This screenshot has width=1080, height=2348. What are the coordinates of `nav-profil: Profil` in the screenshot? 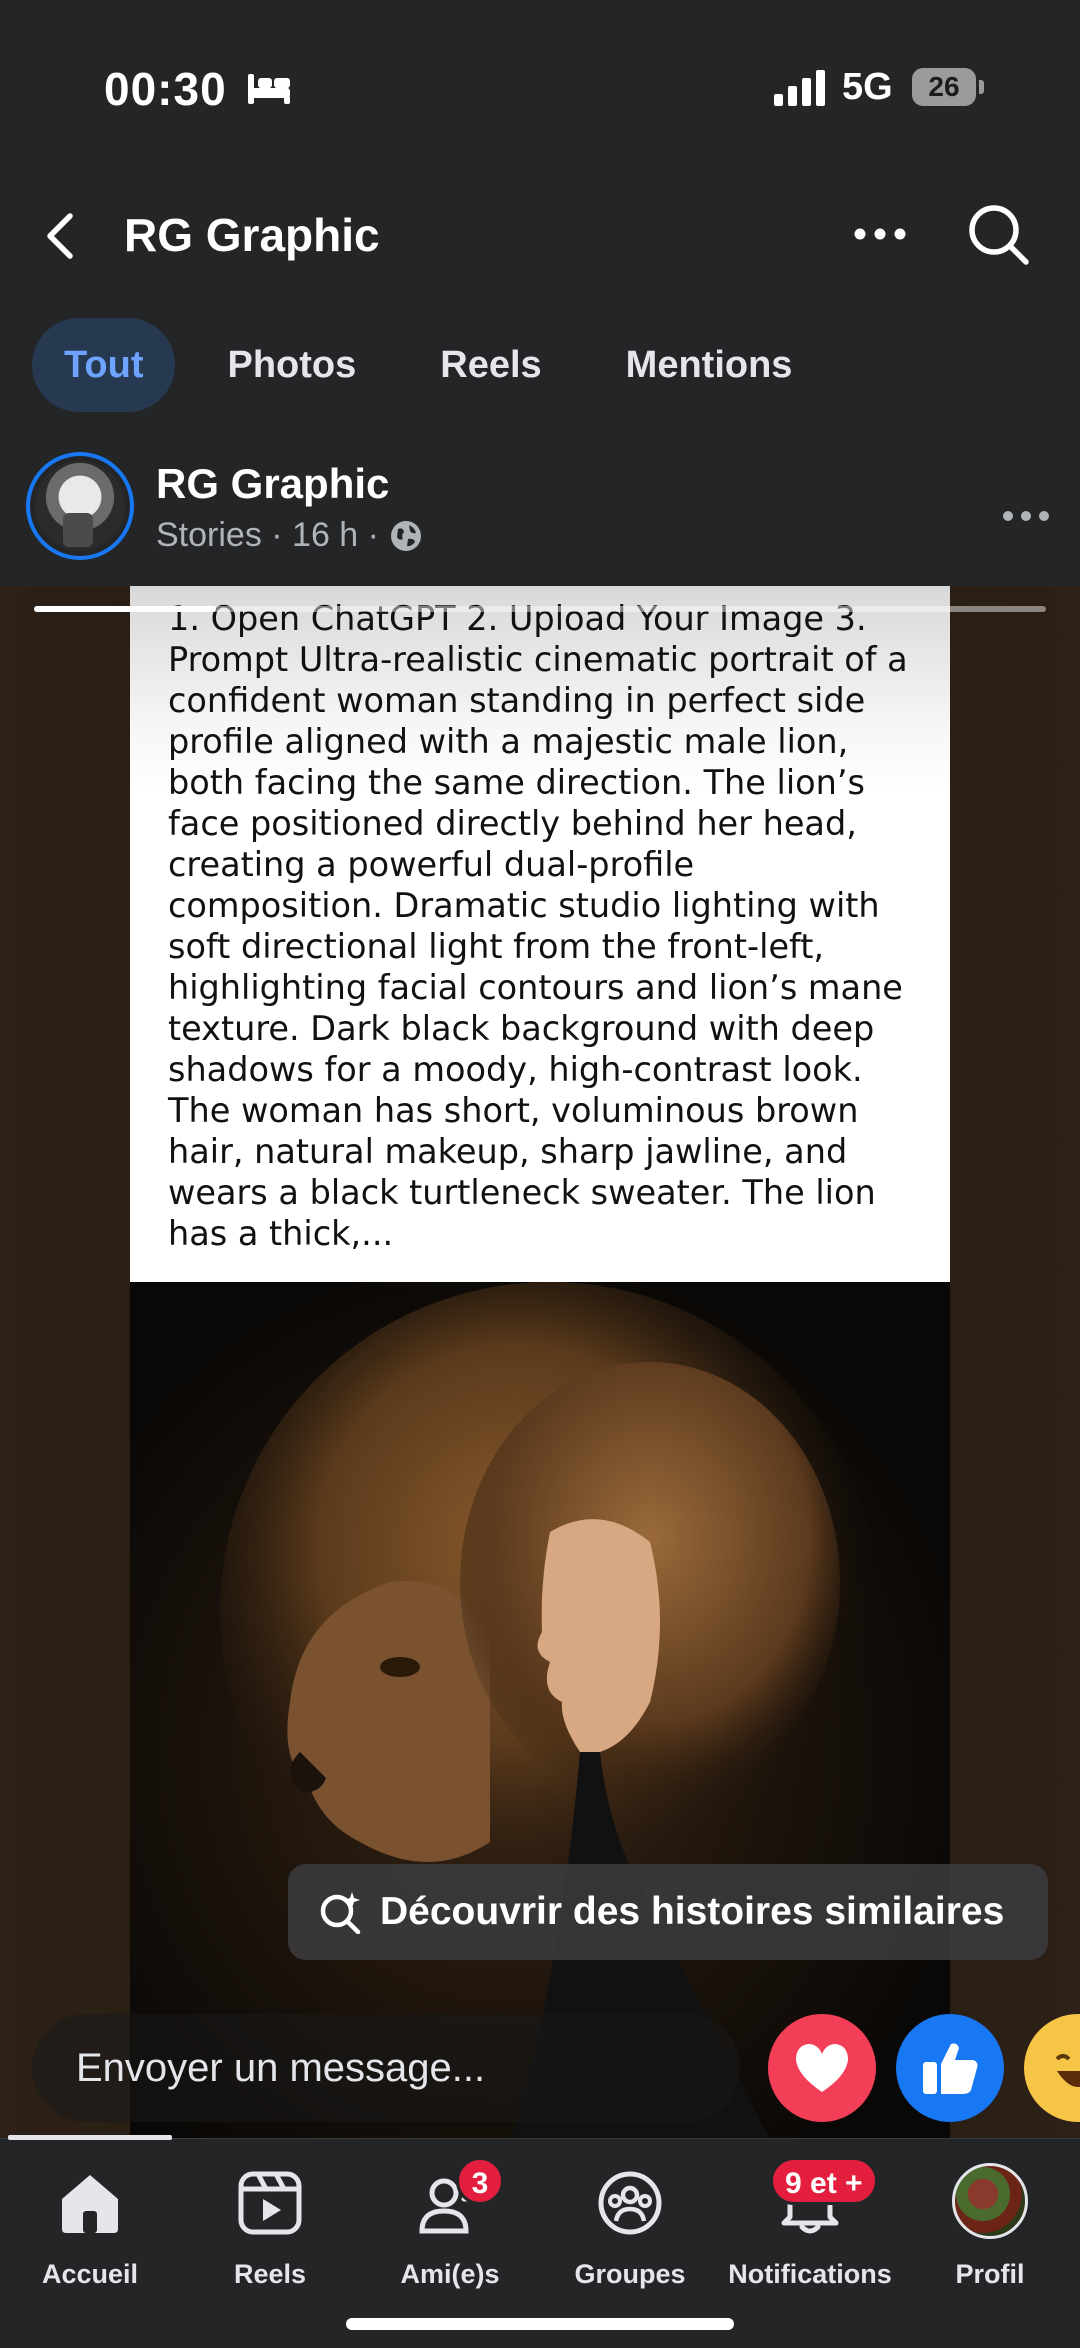 It's located at (990, 2228).